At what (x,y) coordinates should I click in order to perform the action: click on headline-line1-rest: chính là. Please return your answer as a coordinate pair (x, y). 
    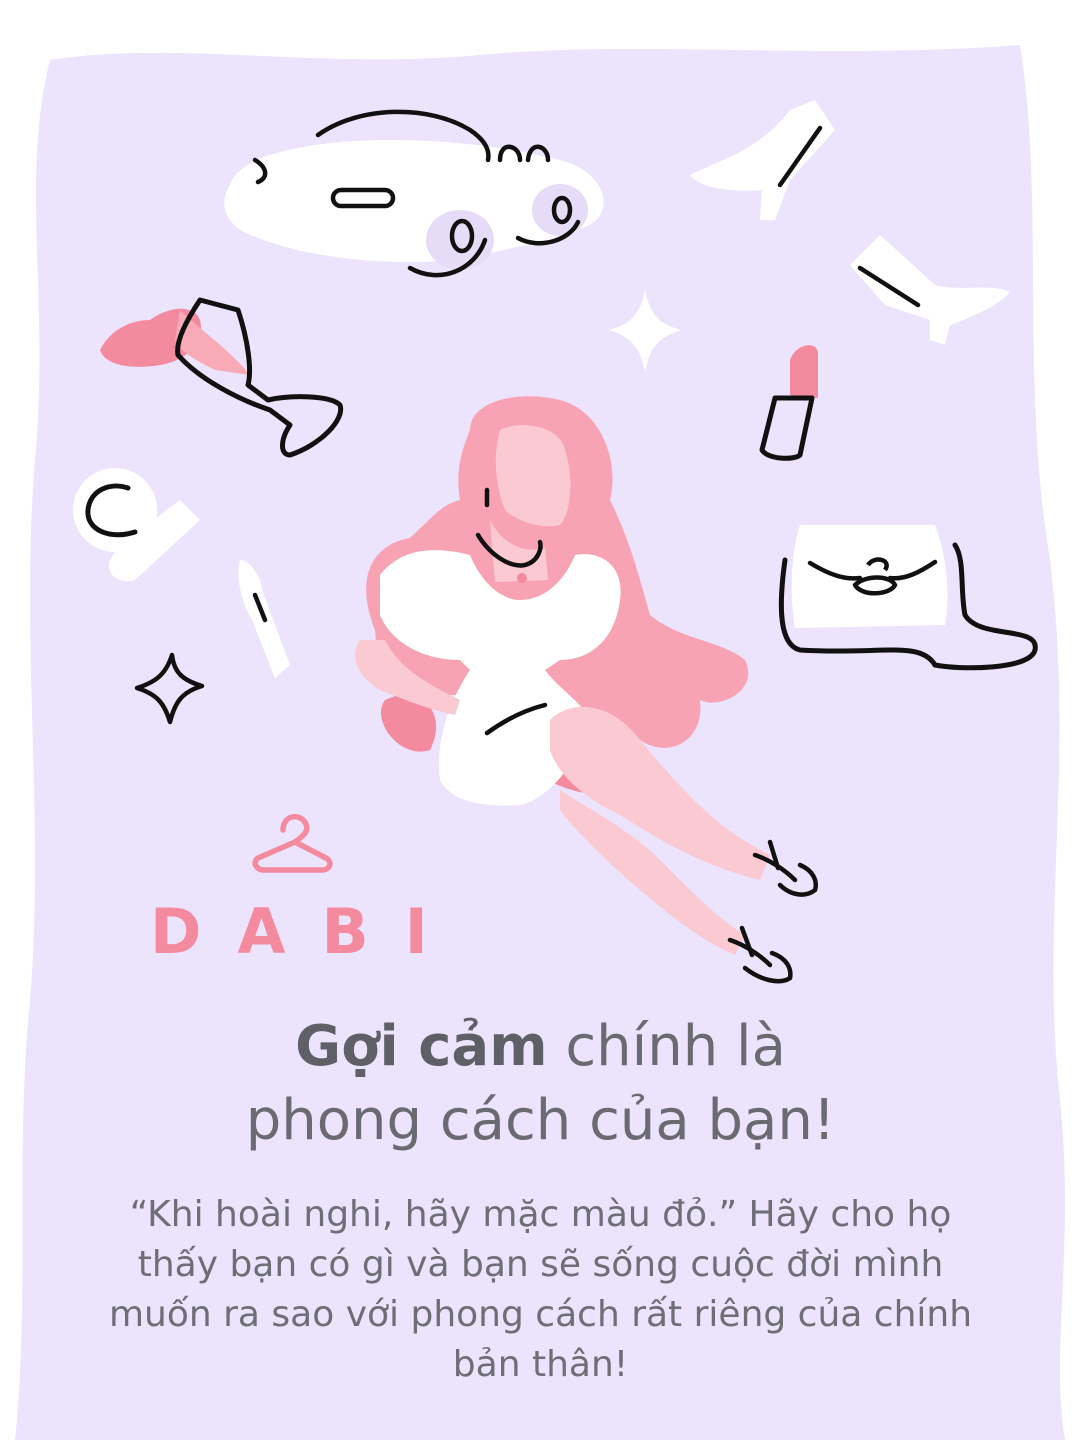
    Looking at the image, I should click on (666, 1046).